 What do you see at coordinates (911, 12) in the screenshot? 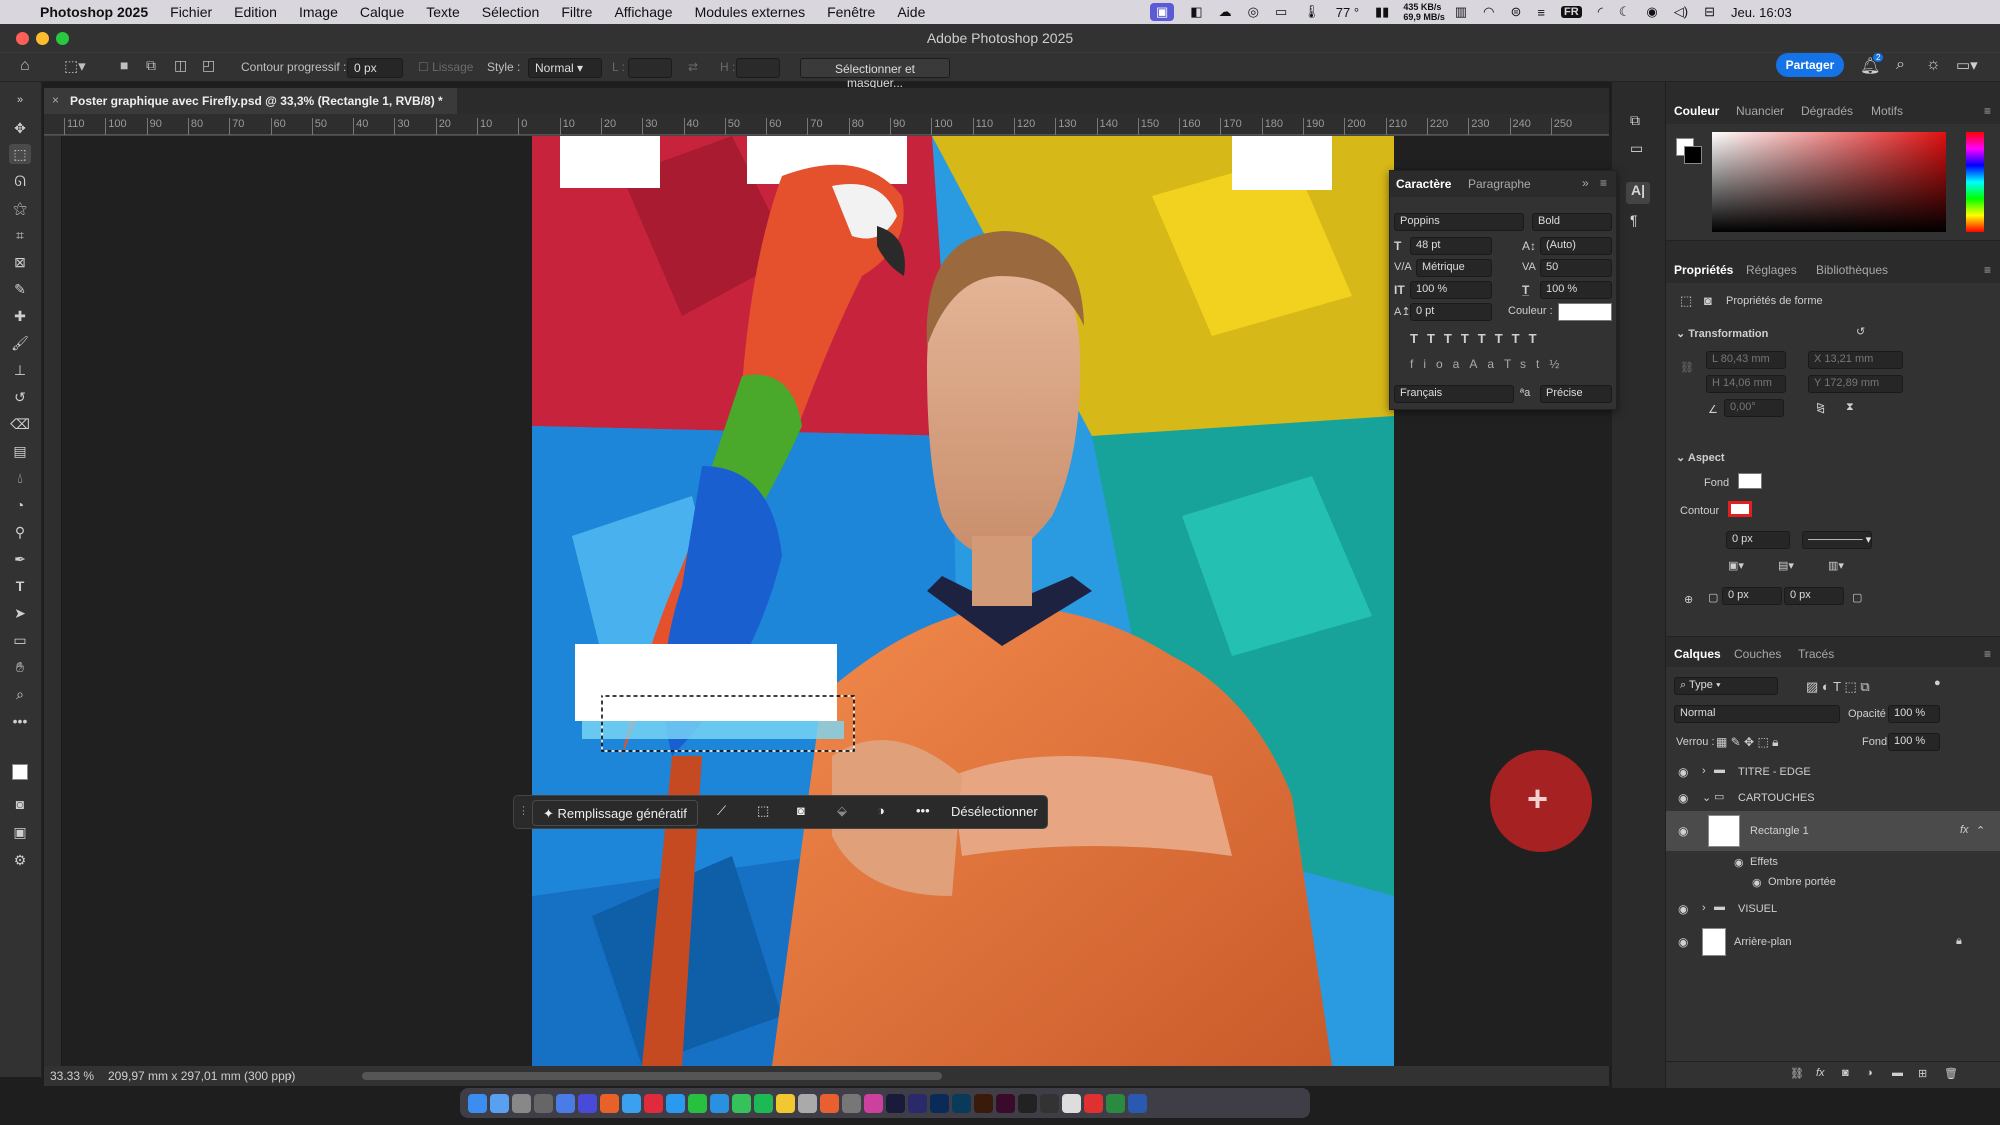
I see `menu-aide: Aide` at bounding box center [911, 12].